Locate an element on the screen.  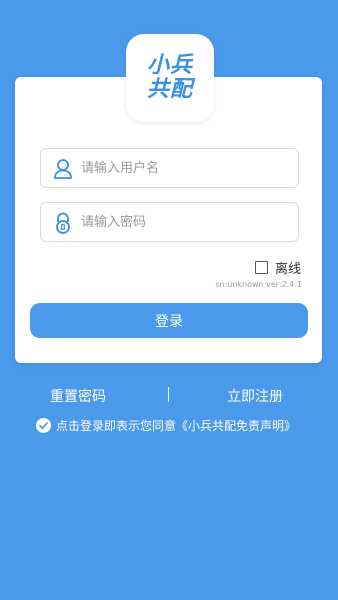
register-link: 立即注册 is located at coordinates (255, 396).